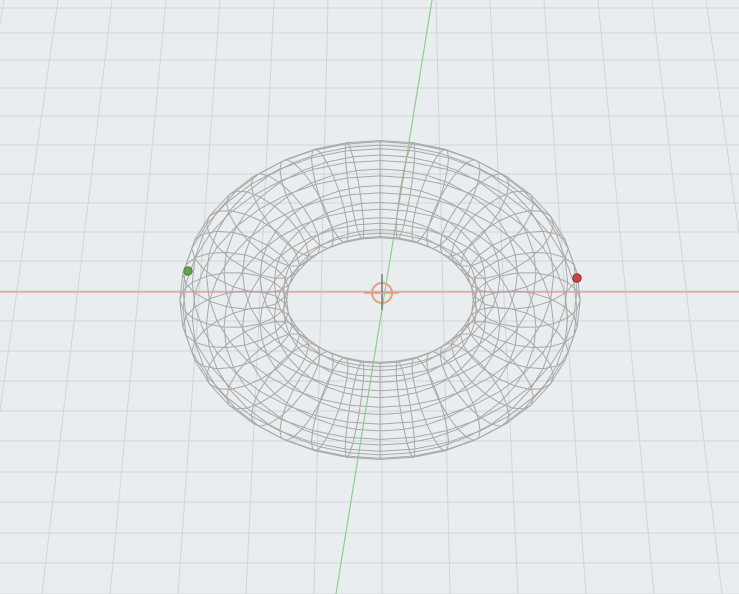 This screenshot has height=594, width=739. What do you see at coordinates (188, 271) in the screenshot?
I see `green-vertex-marker` at bounding box center [188, 271].